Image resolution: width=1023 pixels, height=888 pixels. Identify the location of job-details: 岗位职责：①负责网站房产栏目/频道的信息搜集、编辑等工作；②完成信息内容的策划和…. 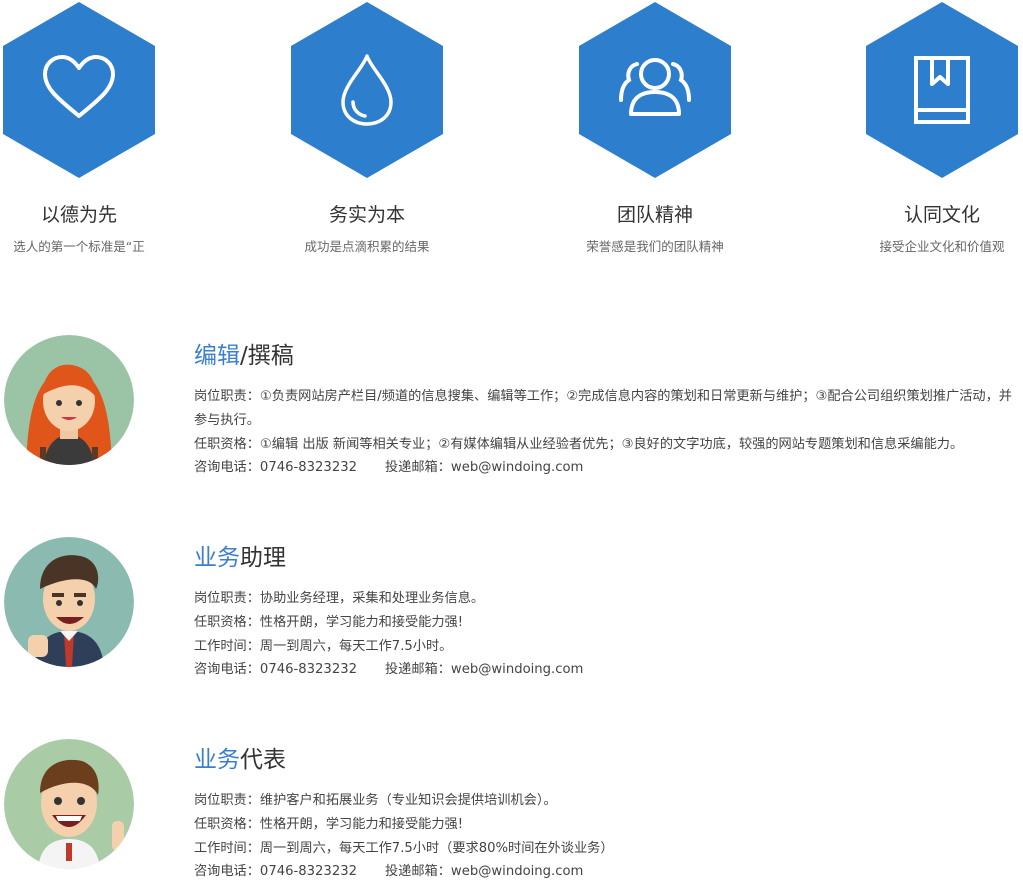
(606, 432).